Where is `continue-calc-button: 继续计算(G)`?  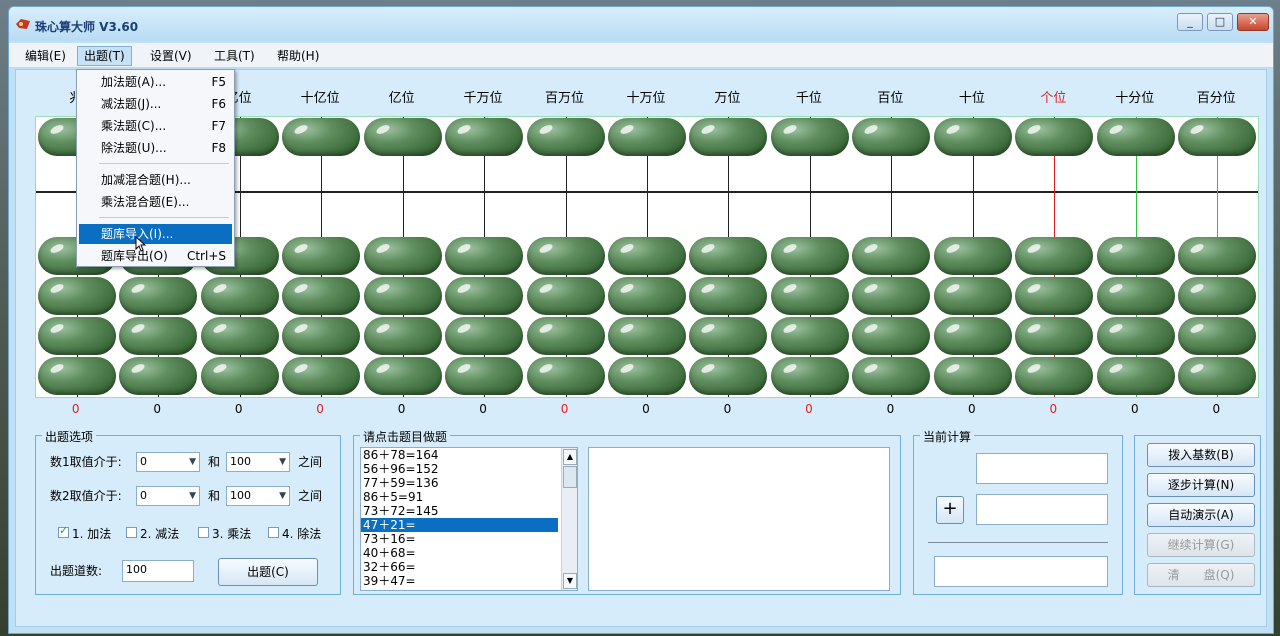
continue-calc-button: 继续计算(G) is located at coordinates (1201, 545).